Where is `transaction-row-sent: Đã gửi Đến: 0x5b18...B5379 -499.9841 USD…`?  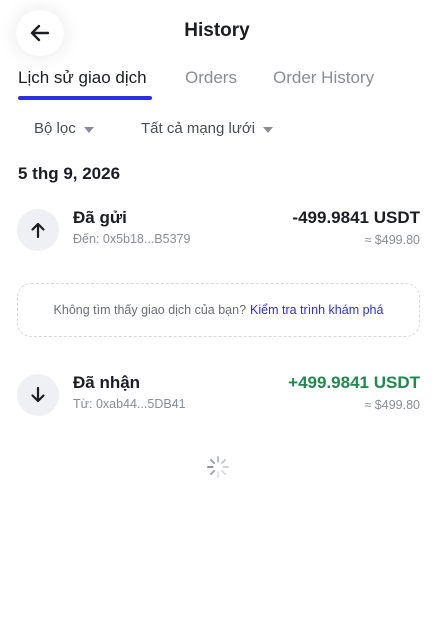 transaction-row-sent: Đã gửi Đến: 0x5b18...B5379 -499.9841 USD… is located at coordinates (217, 230).